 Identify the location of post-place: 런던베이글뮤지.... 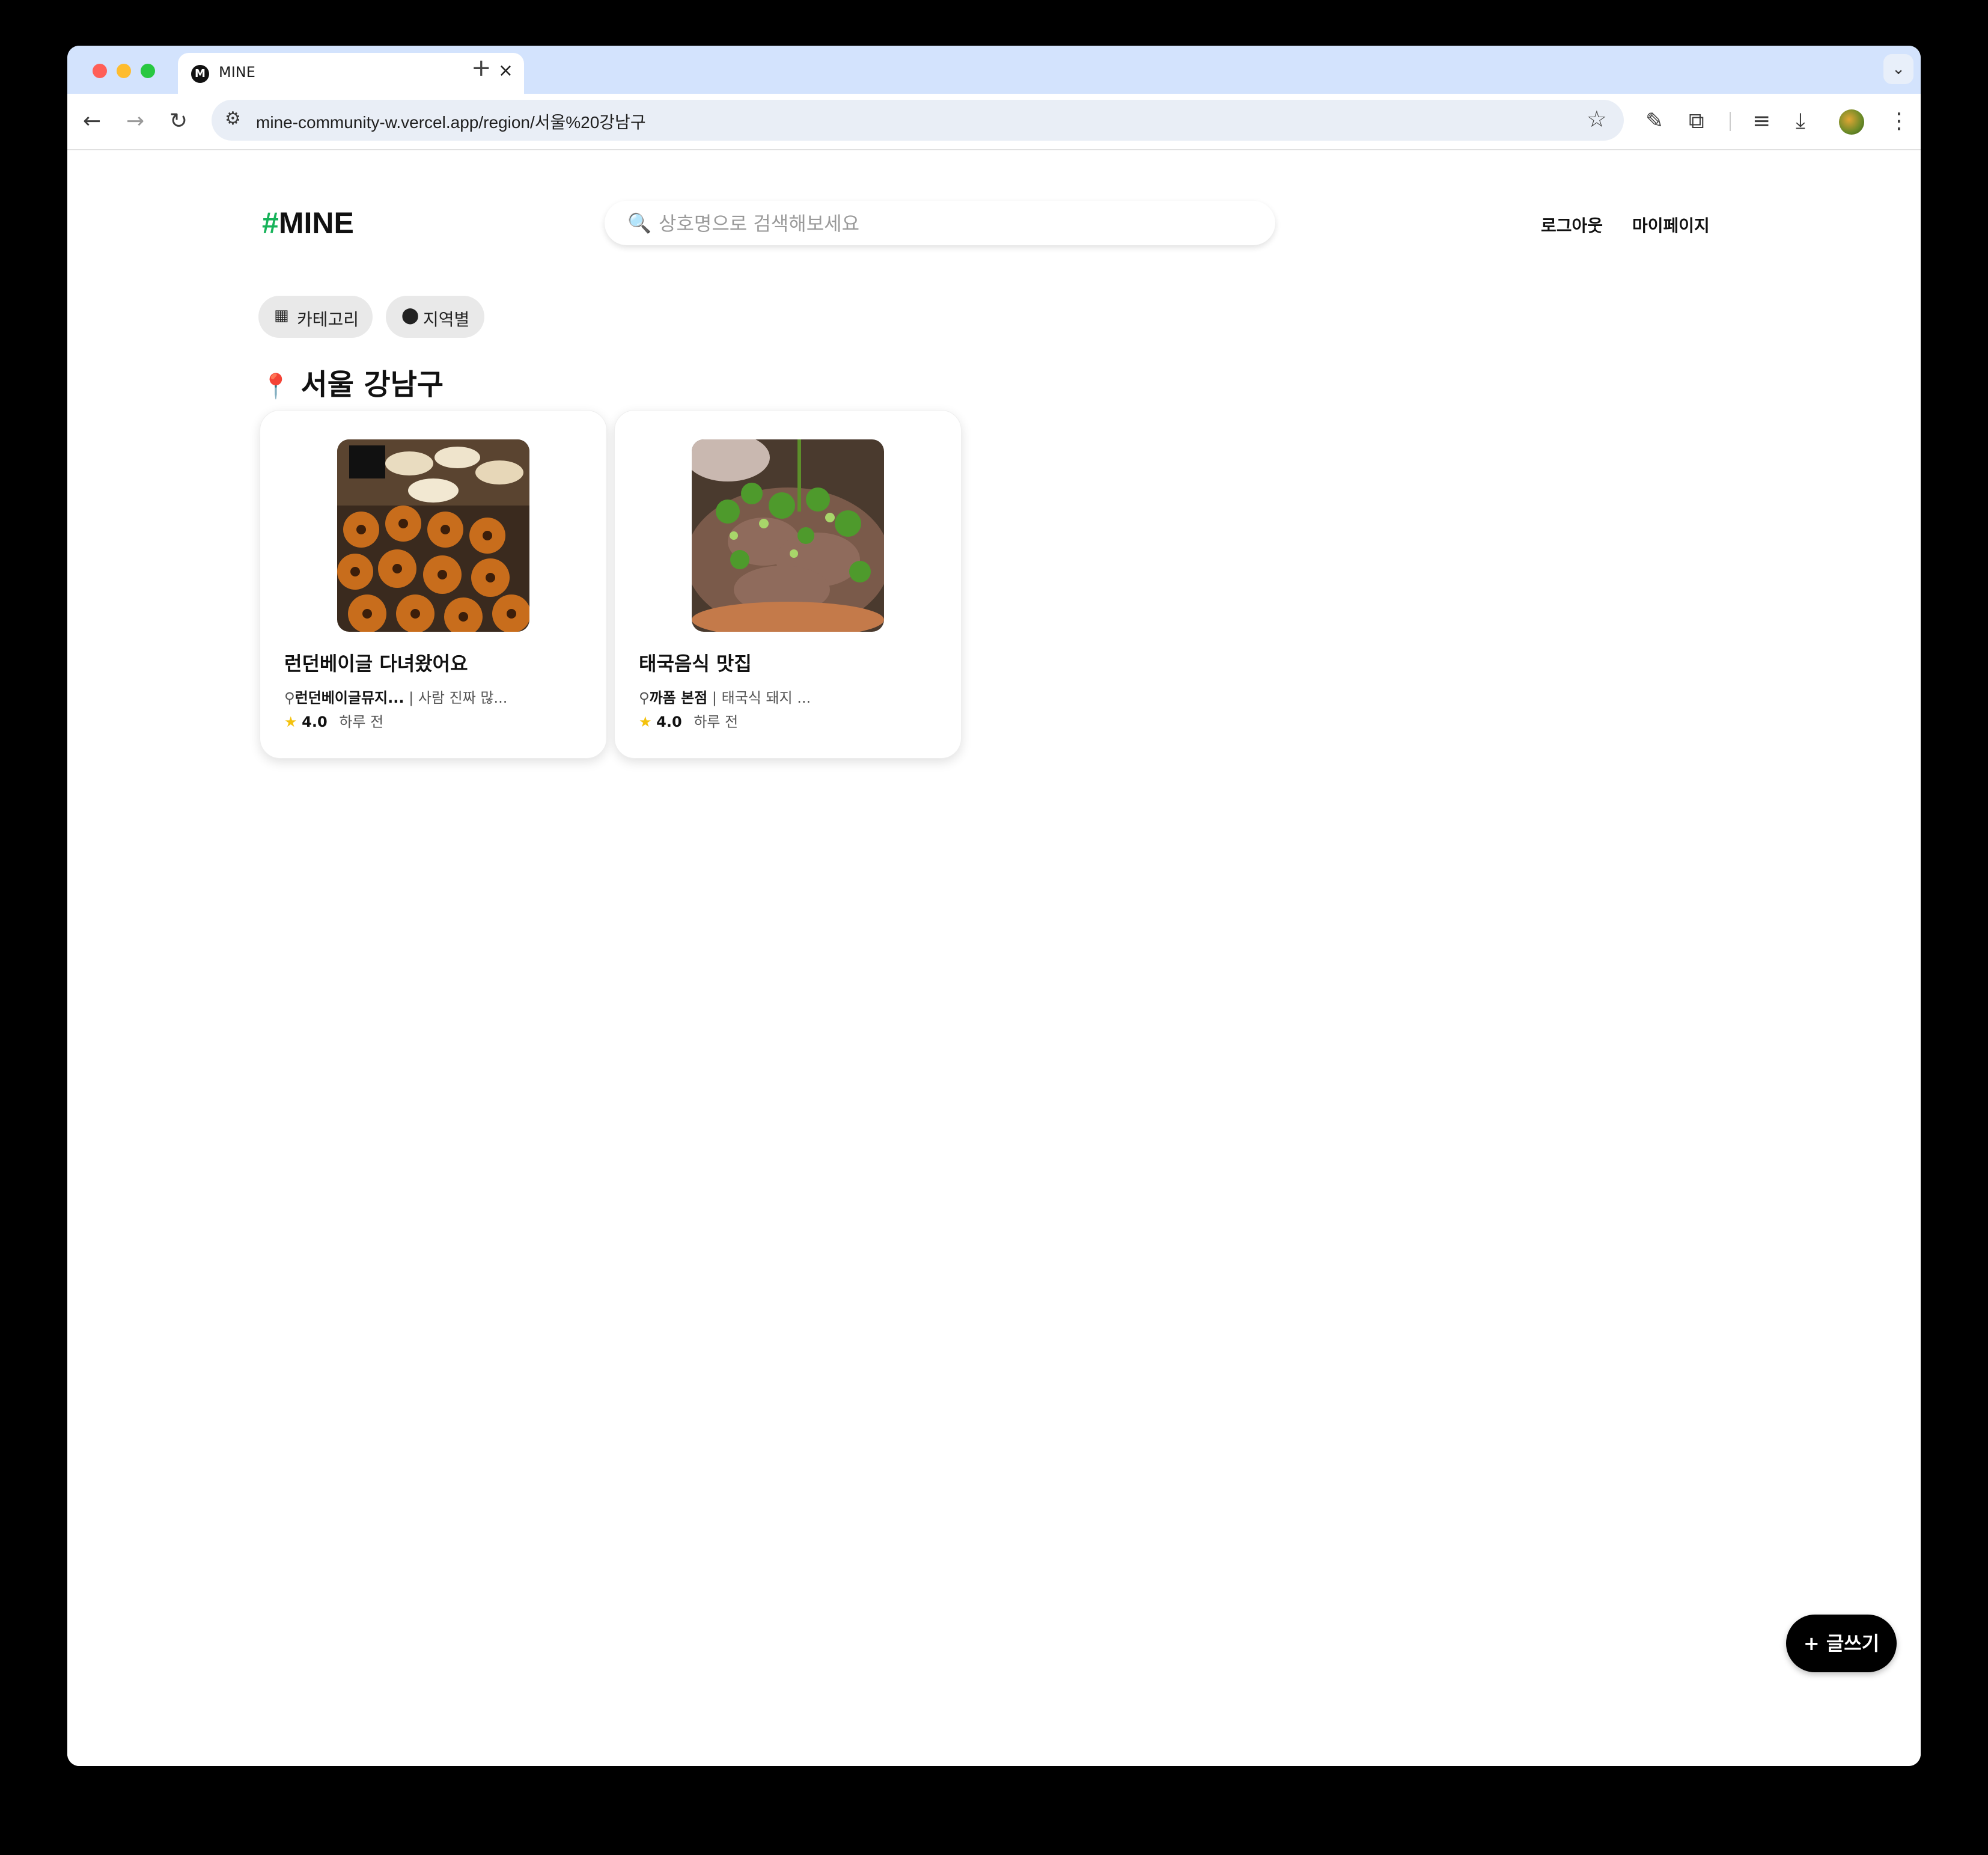
(349, 697).